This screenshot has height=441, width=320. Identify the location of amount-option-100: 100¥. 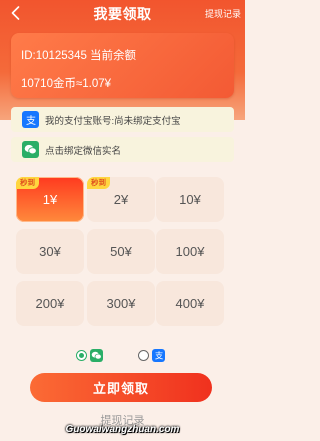
(190, 251).